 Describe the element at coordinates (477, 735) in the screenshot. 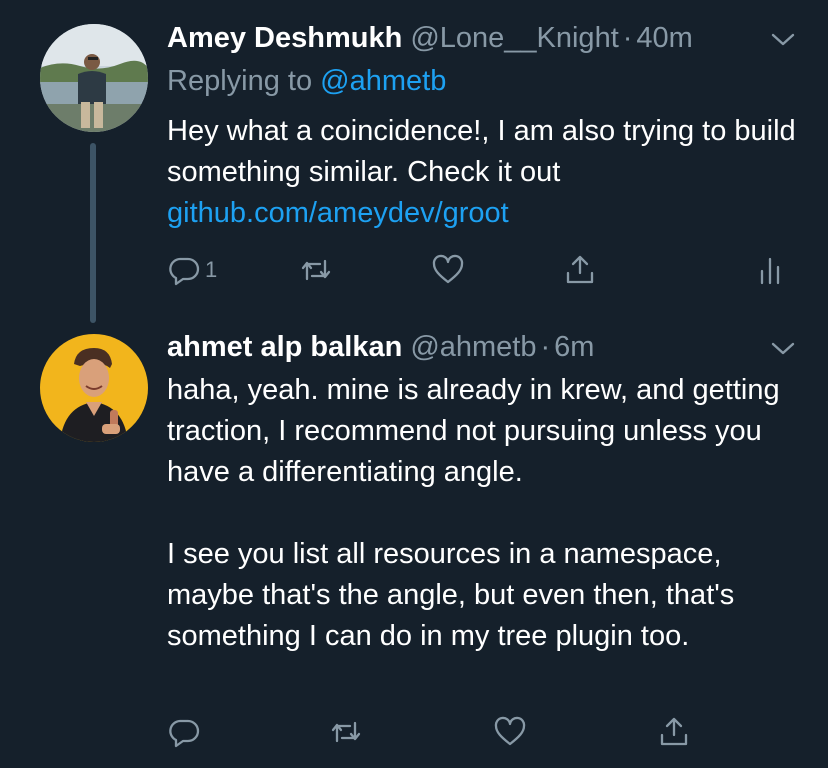

I see `tweet-actions` at that location.